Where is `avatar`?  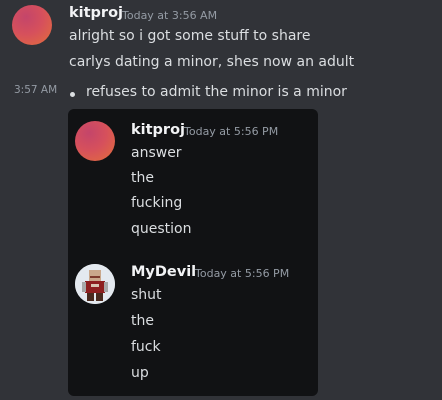 avatar is located at coordinates (32, 25).